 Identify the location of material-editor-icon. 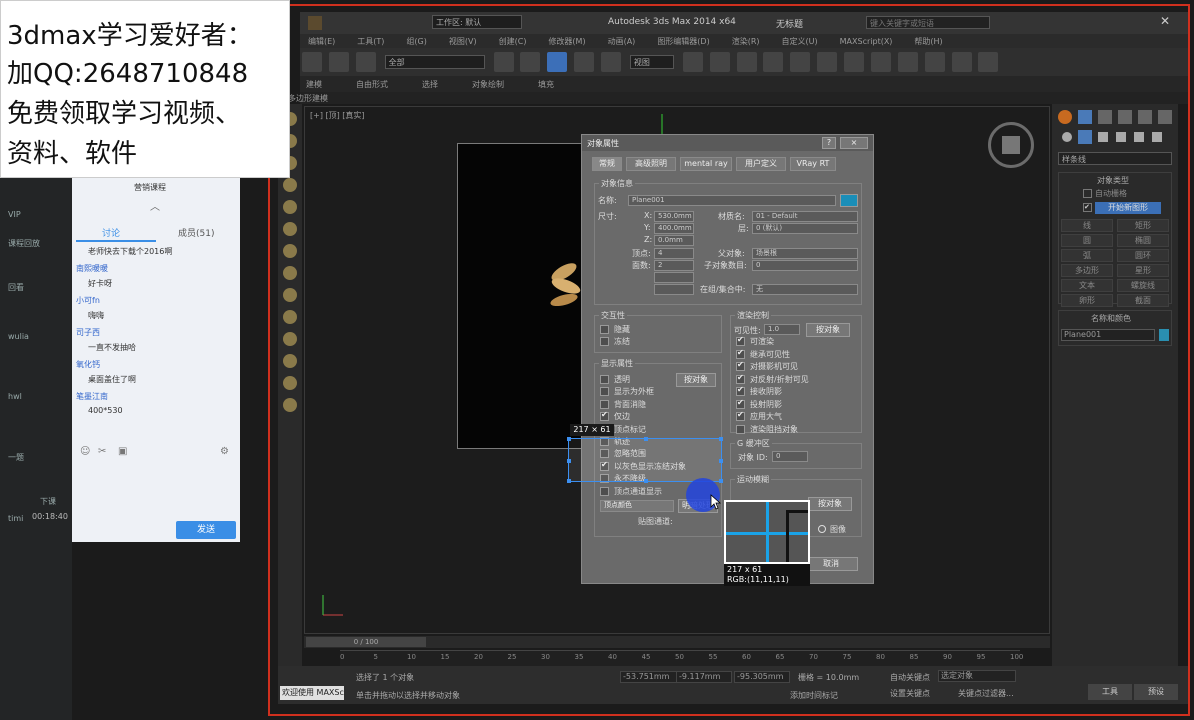
(934, 62).